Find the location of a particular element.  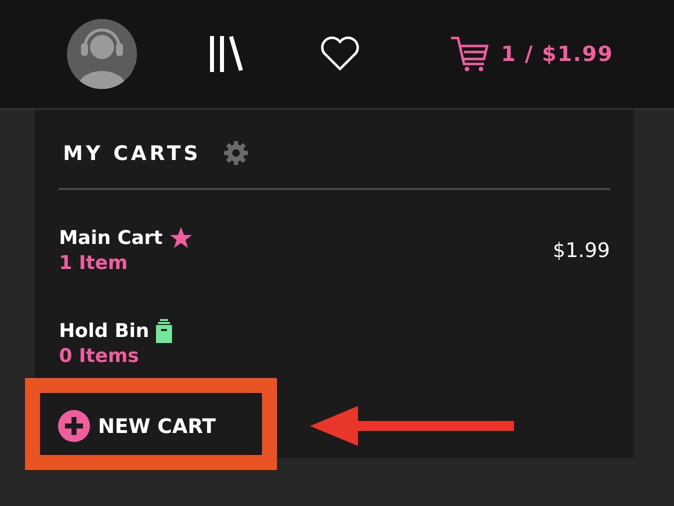

cart-icon is located at coordinates (470, 54).